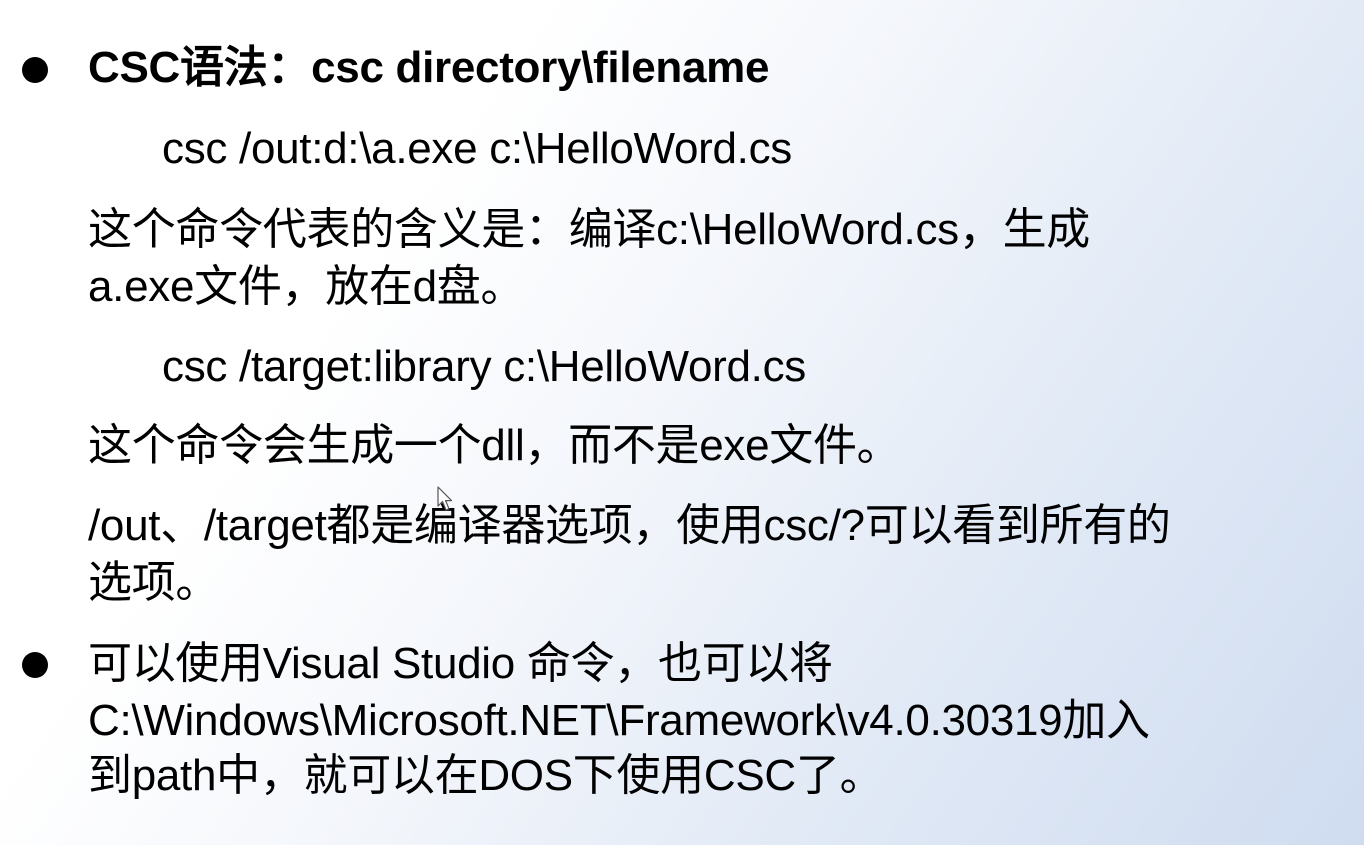 The image size is (1364, 845). I want to click on compiler-options-line1: /out、/target都是编译器选项，使用csc/?可以看到所有的, so click(629, 525).